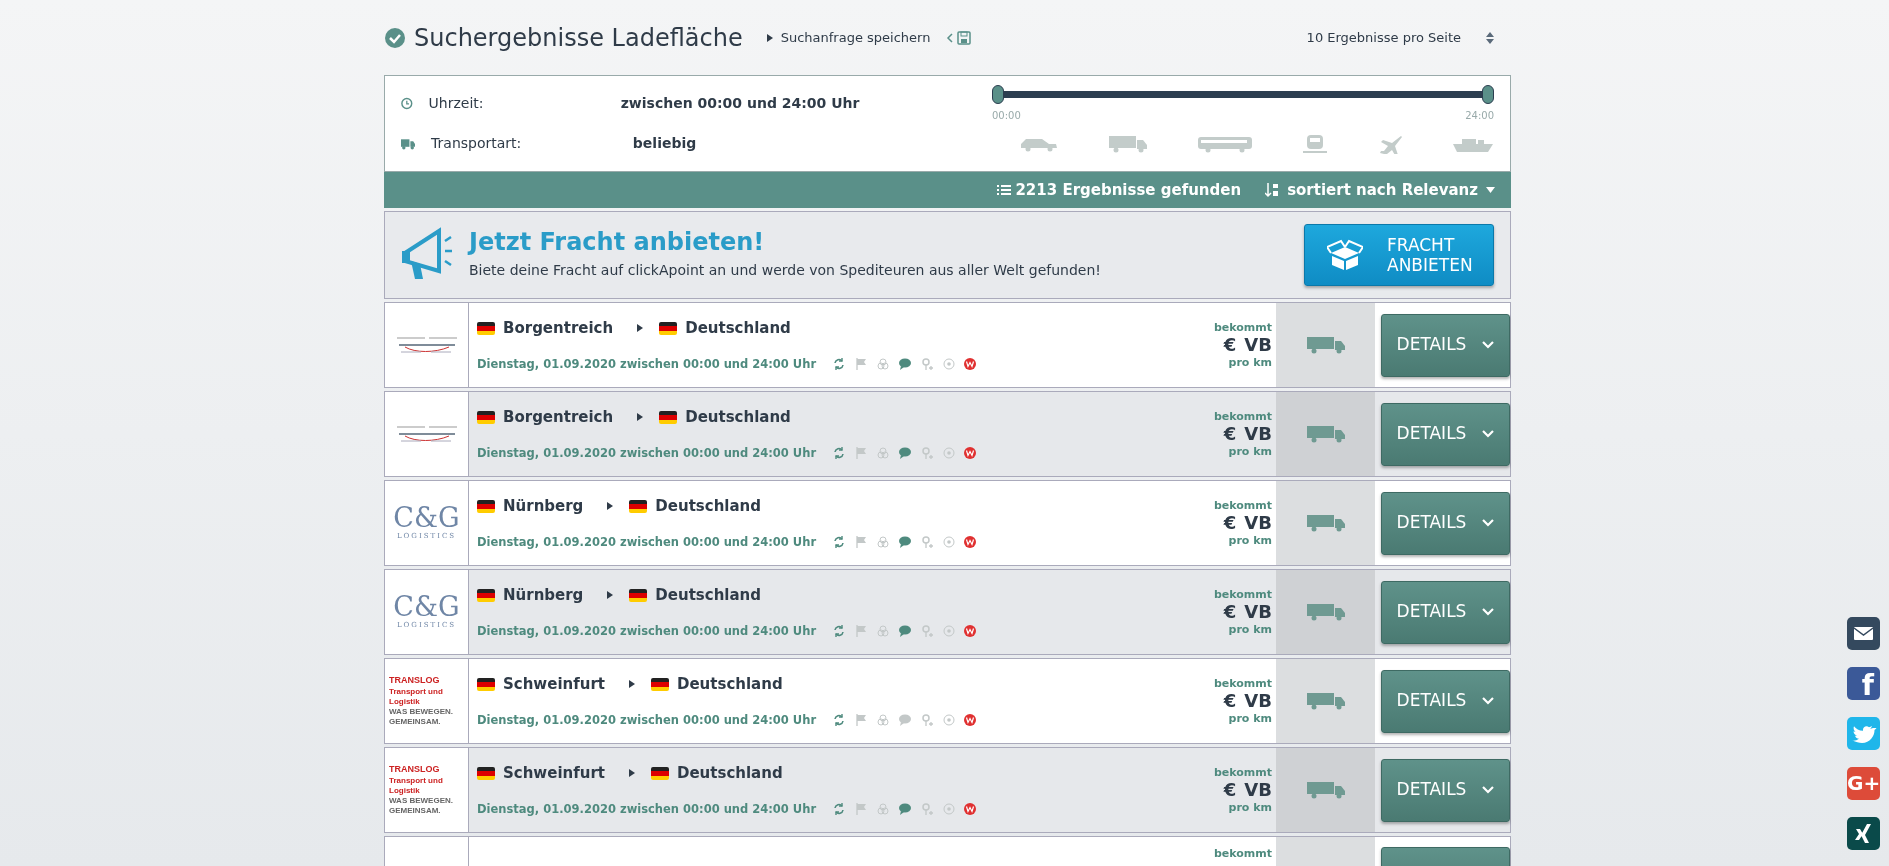 The width and height of the screenshot is (1889, 866). I want to click on sort-dropdown: sortiert nach Relevanz, so click(1382, 190).